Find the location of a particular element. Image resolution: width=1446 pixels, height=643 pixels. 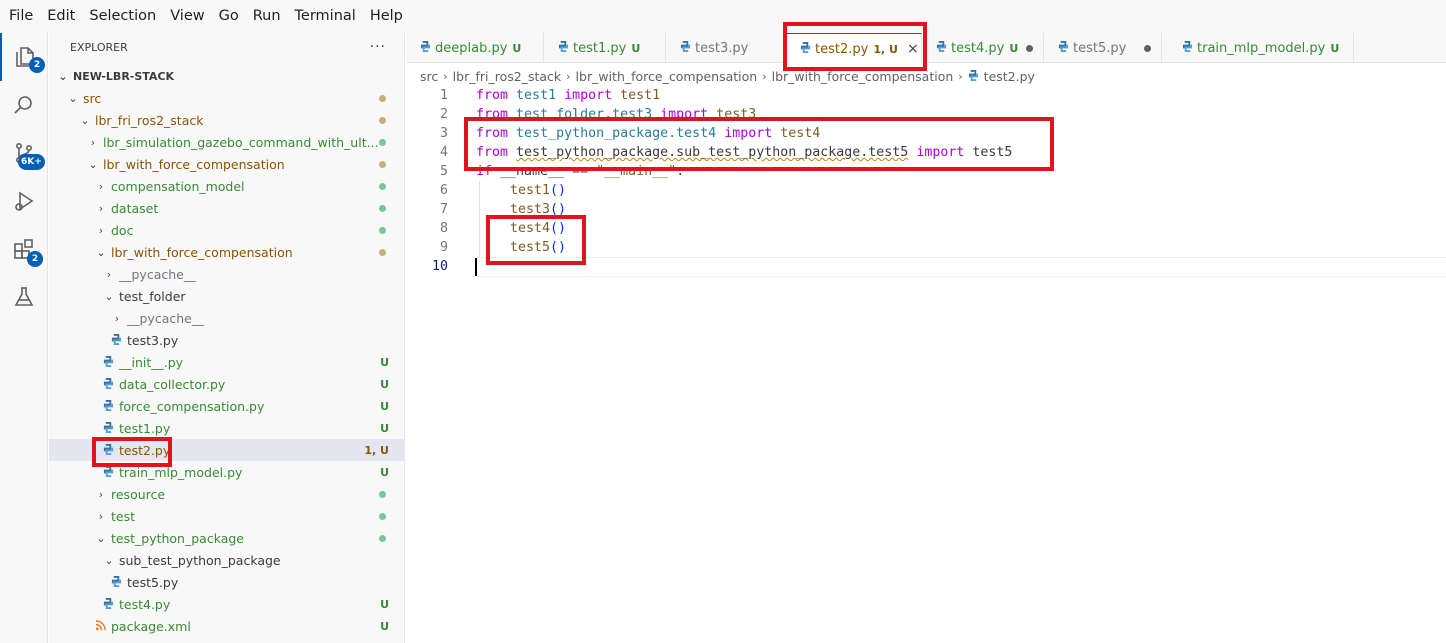

highlight-box-test2-file is located at coordinates (132, 452).